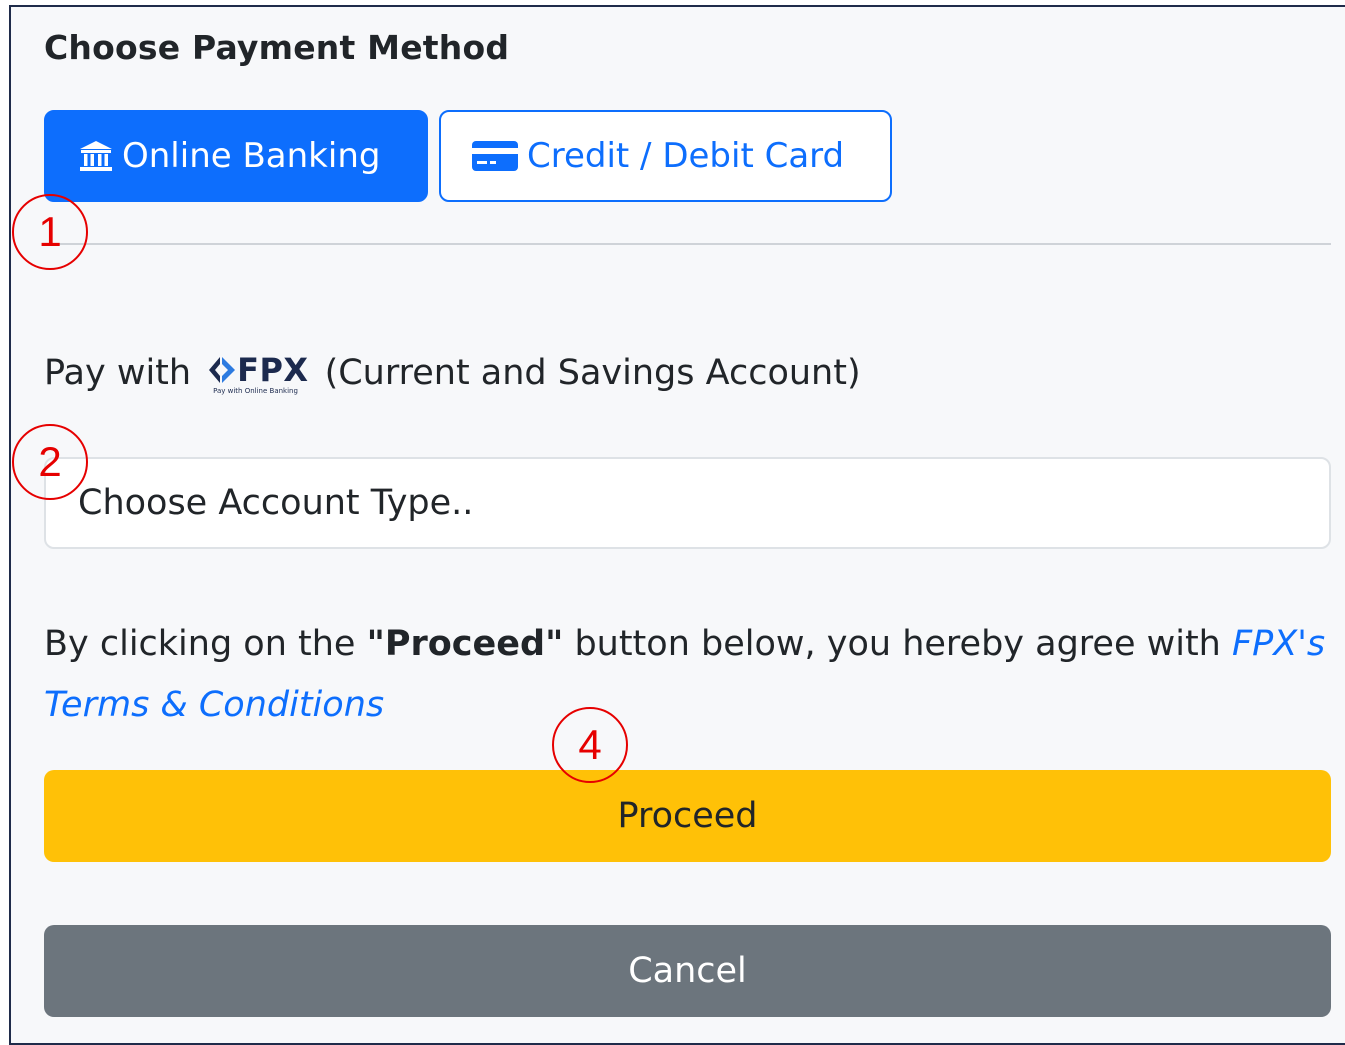  I want to click on tab-online-banking-label: Online Banking, so click(251, 156).